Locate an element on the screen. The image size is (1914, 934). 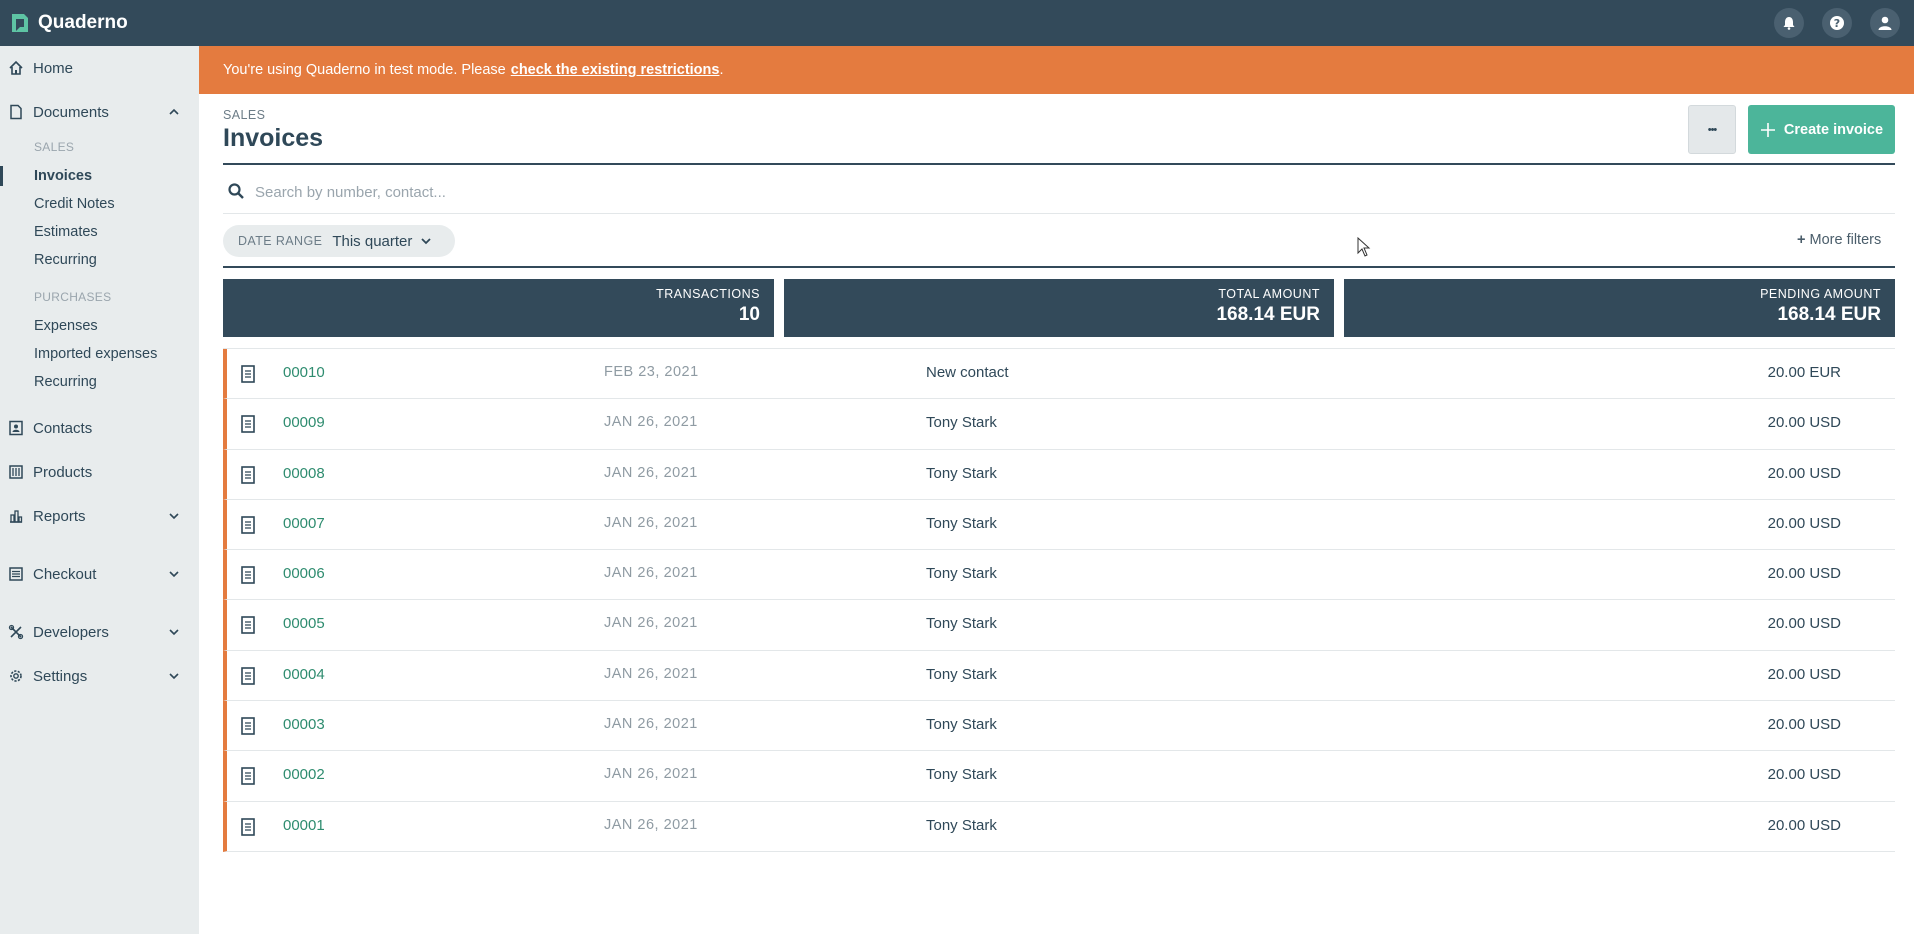
search-input is located at coordinates (1055, 192).